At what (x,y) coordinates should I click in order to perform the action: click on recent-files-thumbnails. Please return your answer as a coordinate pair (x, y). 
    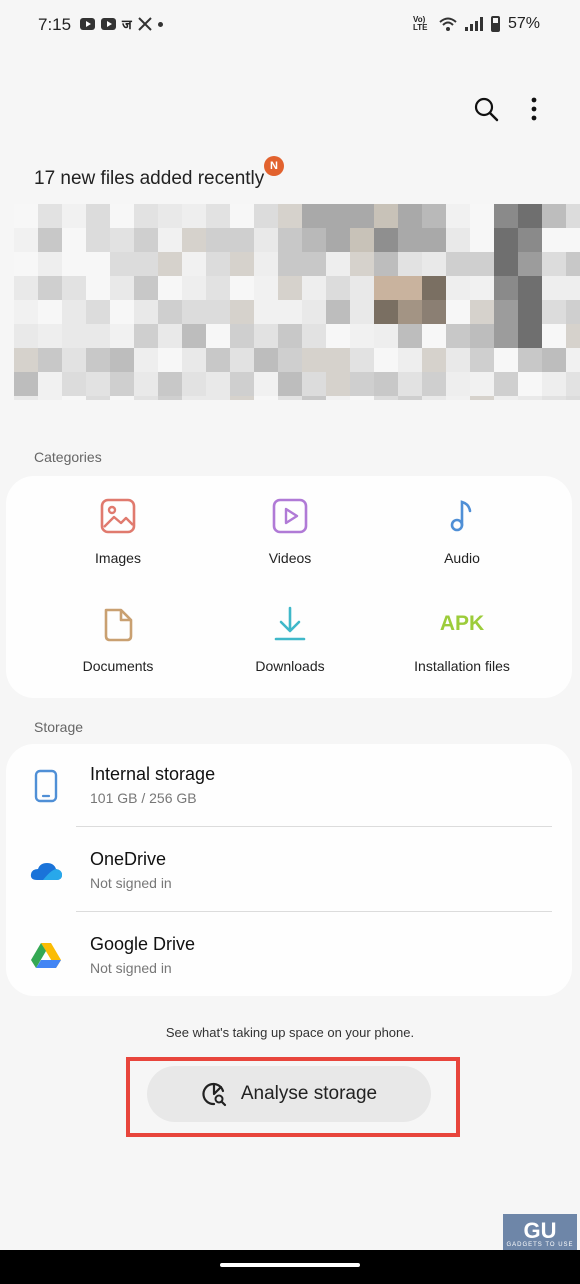
    Looking at the image, I should click on (297, 302).